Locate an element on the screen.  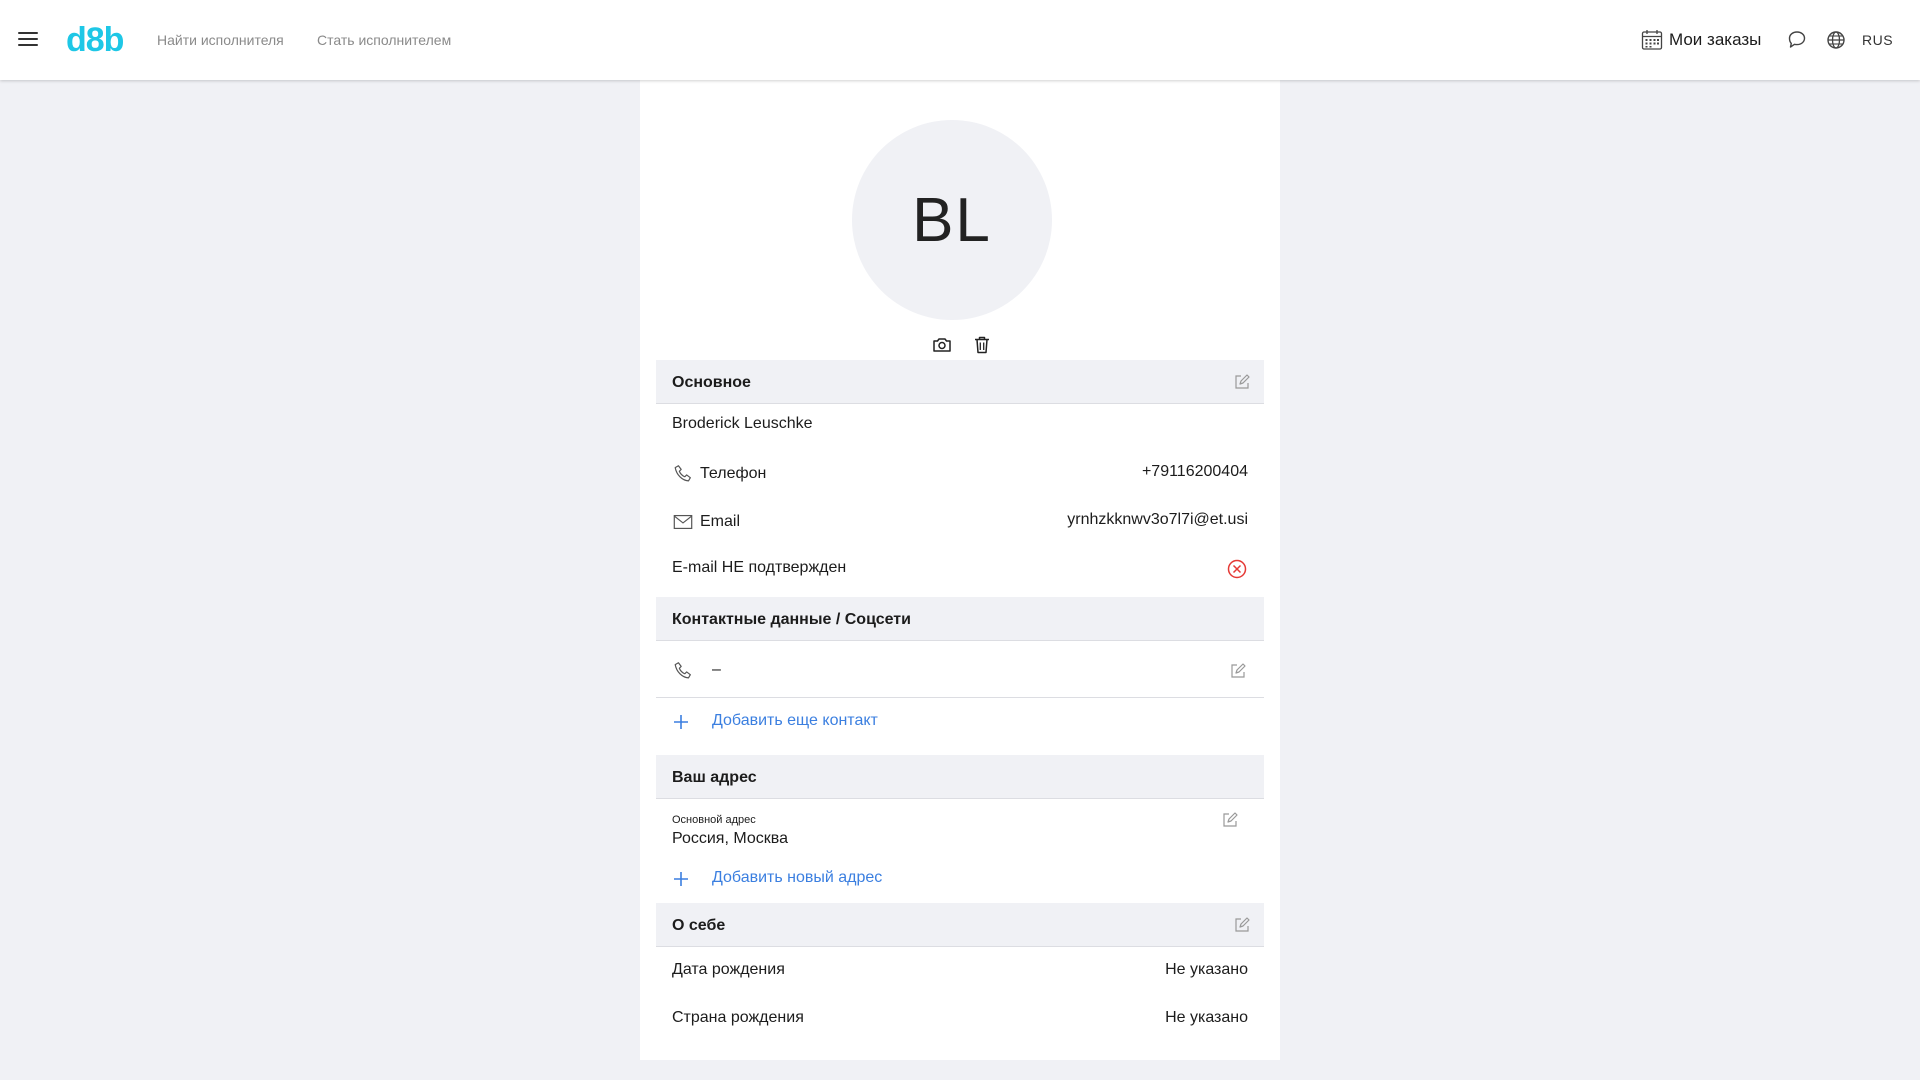
section-contacts-title: Контактные данные / Соцсети is located at coordinates (791, 619).